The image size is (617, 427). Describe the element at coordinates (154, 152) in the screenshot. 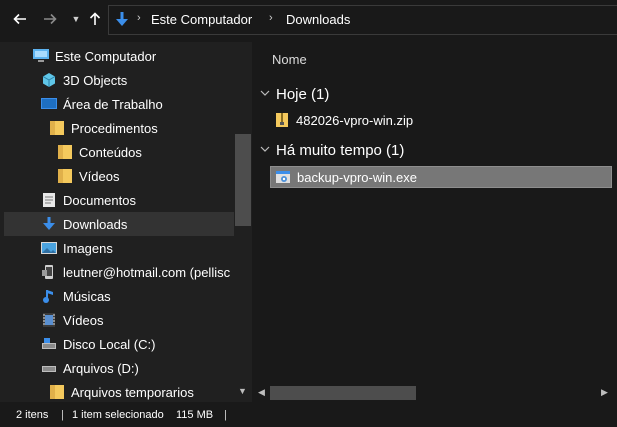

I see `nav-item-conteudos: Conteúdos` at that location.